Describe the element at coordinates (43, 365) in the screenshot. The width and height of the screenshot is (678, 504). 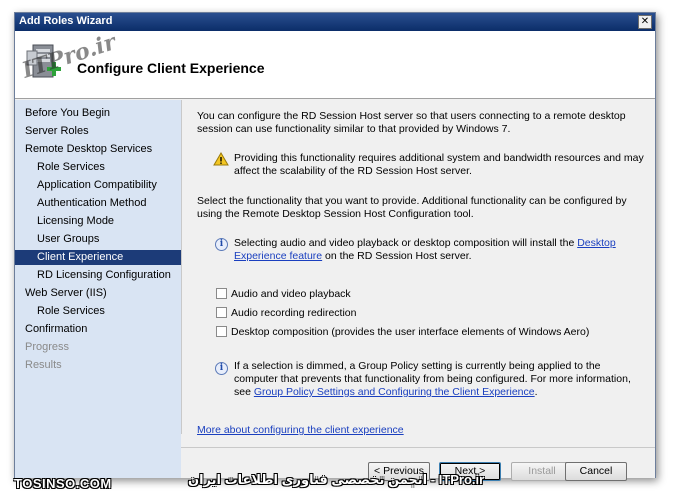
I see `sidebar-item-results: Results` at that location.